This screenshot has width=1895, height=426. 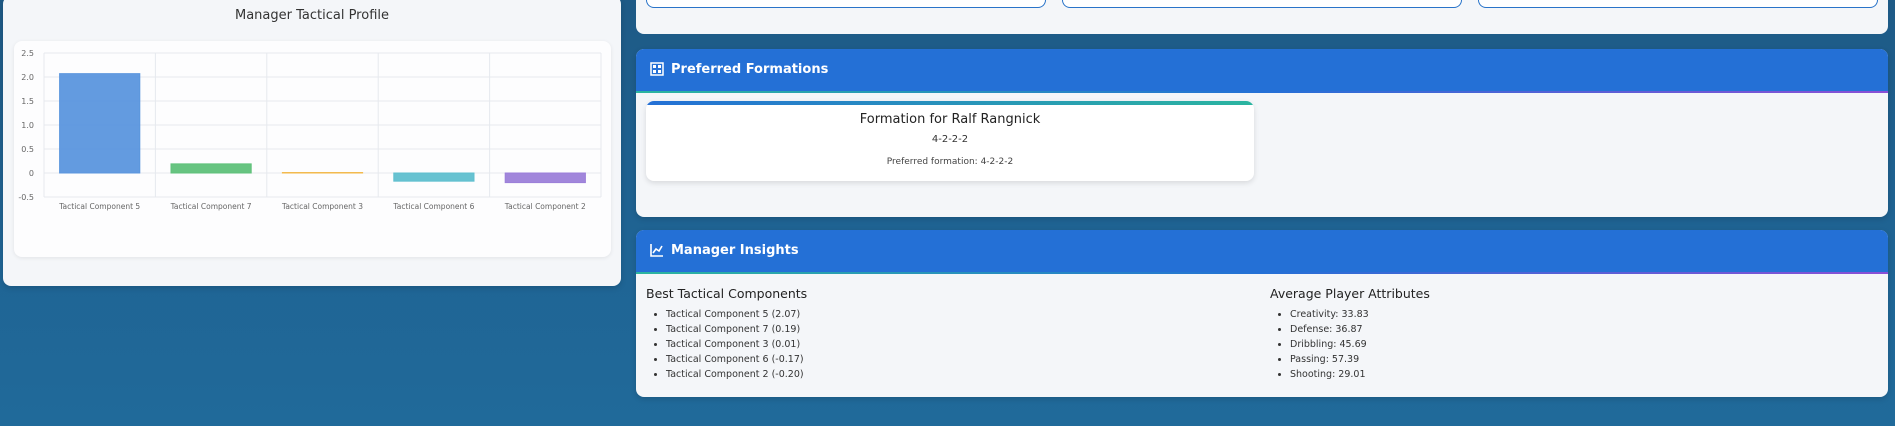 I want to click on y-tick-label: 2.5, so click(x=27, y=53).